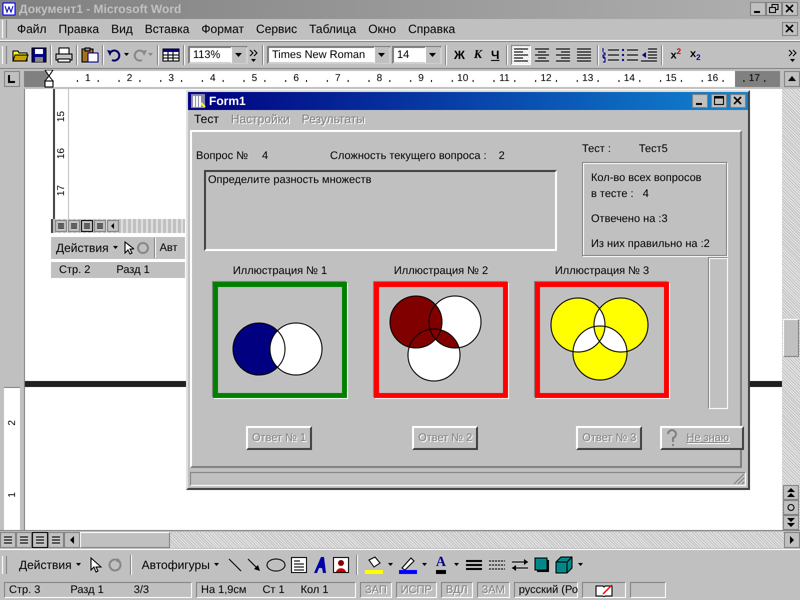  I want to click on status-text: Разд 1, so click(87, 590).